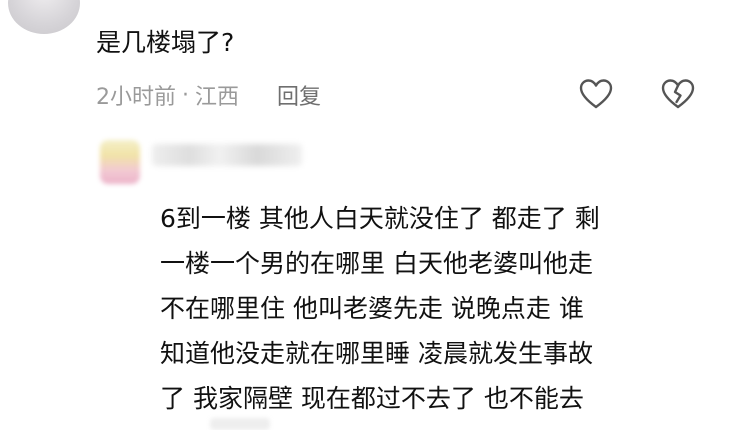 Image resolution: width=750 pixels, height=430 pixels. I want to click on comment-text: 是几楼塌了?, so click(165, 42).